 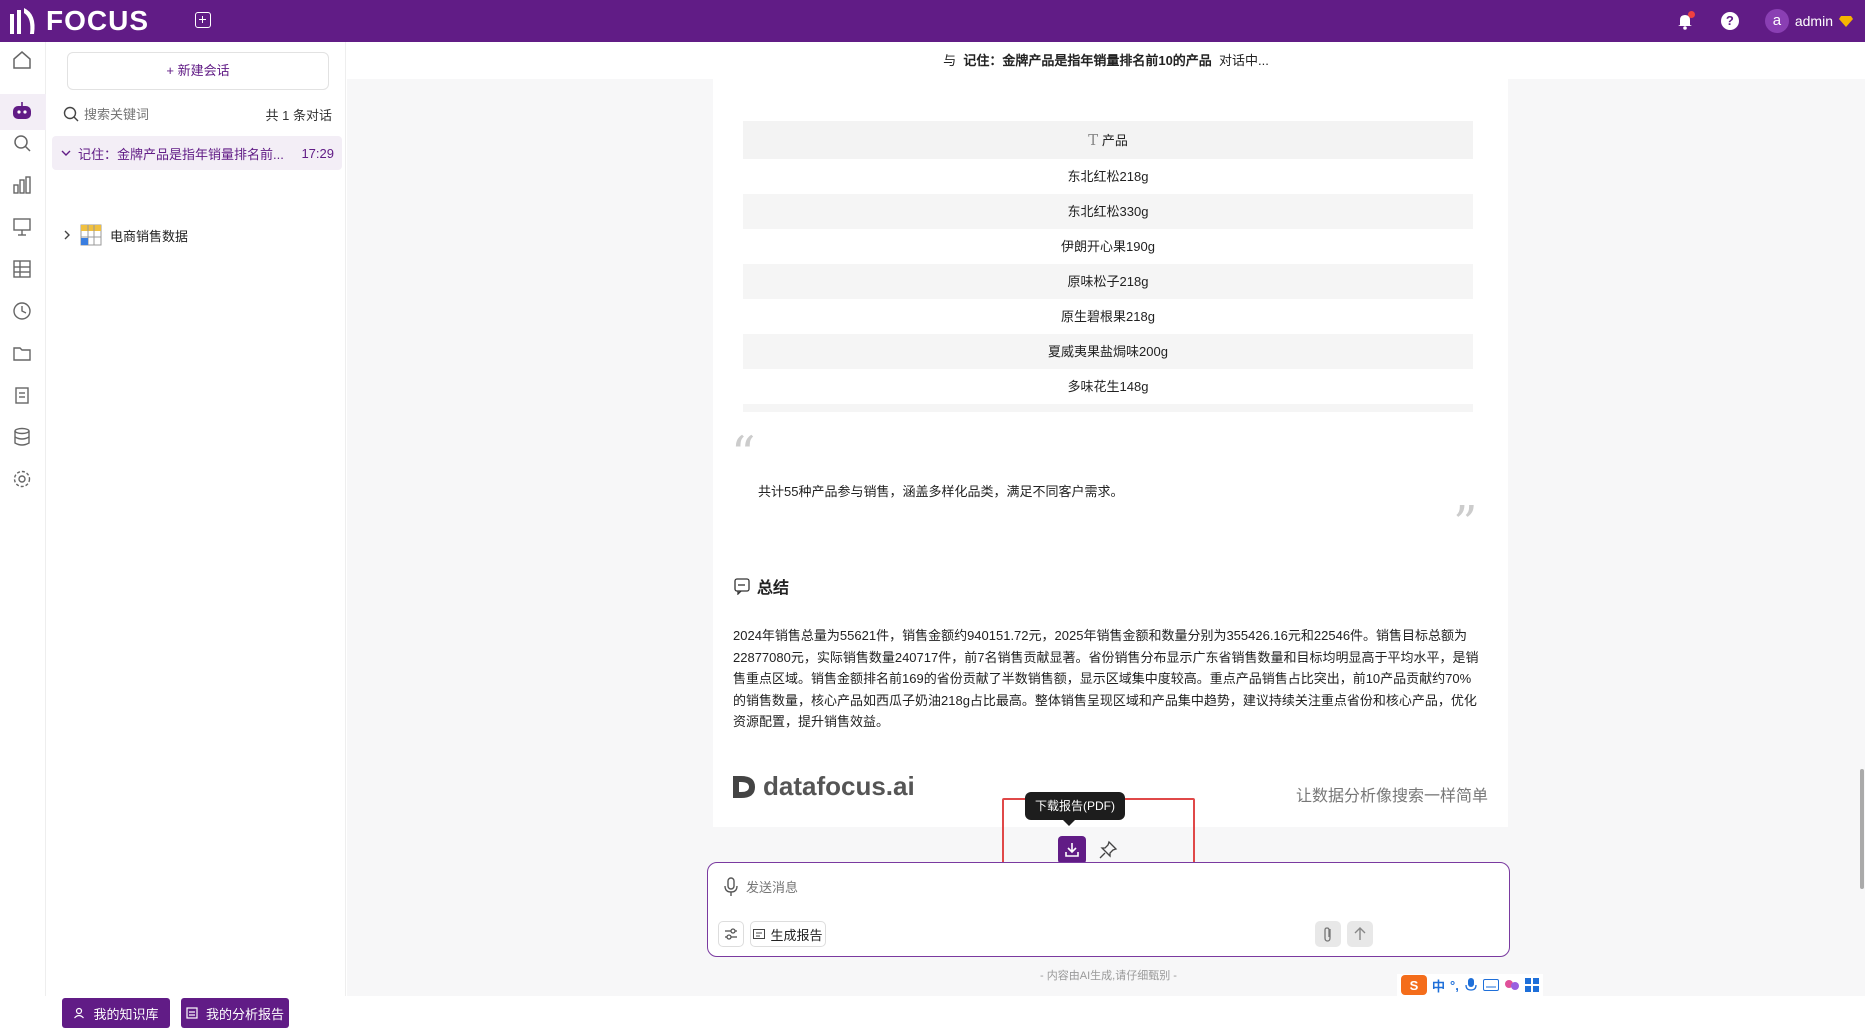 I want to click on ime-mode: 中, so click(x=1438, y=985).